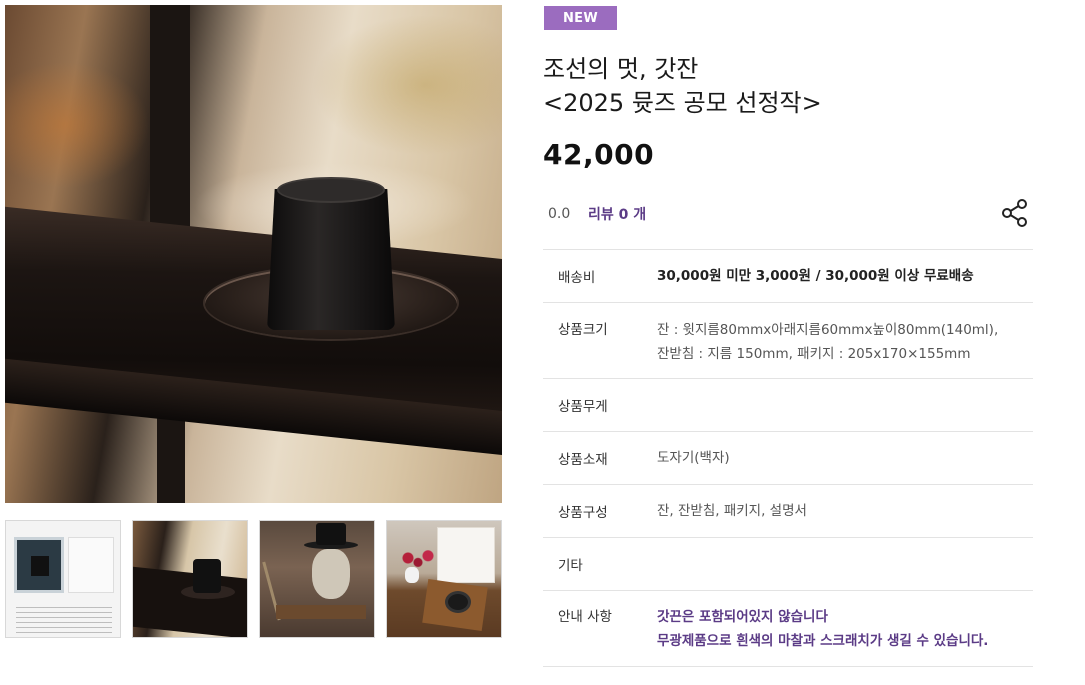 Image resolution: width=1085 pixels, height=685 pixels. I want to click on notice-line: 무광제품으로 흰색의 마찰과 스크래치가 생길 수 있습니다., so click(823, 641).